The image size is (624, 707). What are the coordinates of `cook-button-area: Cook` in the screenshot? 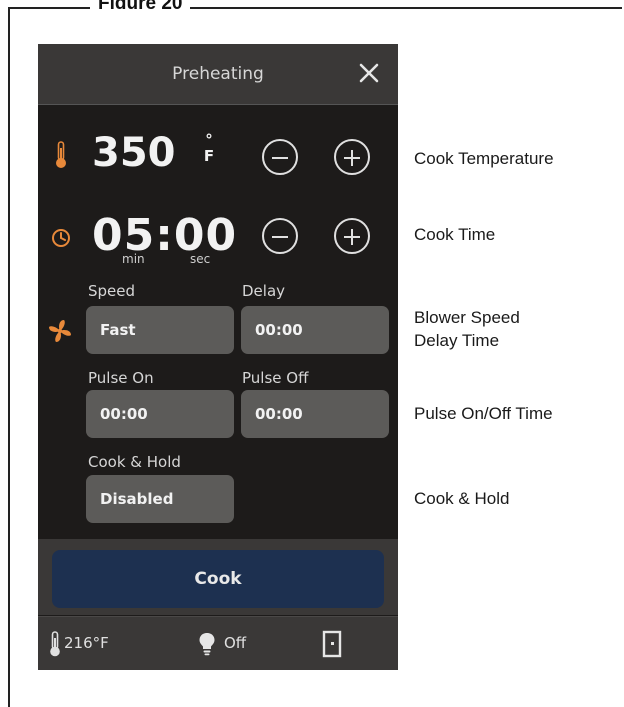 It's located at (218, 577).